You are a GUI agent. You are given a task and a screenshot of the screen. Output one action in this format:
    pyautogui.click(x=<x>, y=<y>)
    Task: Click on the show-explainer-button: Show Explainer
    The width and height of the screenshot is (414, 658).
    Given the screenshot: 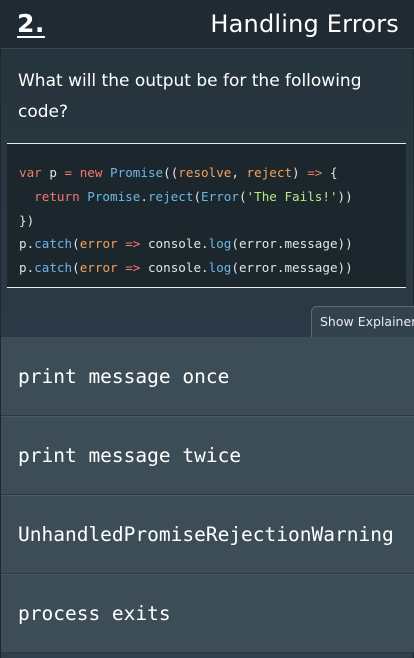 What is the action you would take?
    pyautogui.click(x=362, y=321)
    